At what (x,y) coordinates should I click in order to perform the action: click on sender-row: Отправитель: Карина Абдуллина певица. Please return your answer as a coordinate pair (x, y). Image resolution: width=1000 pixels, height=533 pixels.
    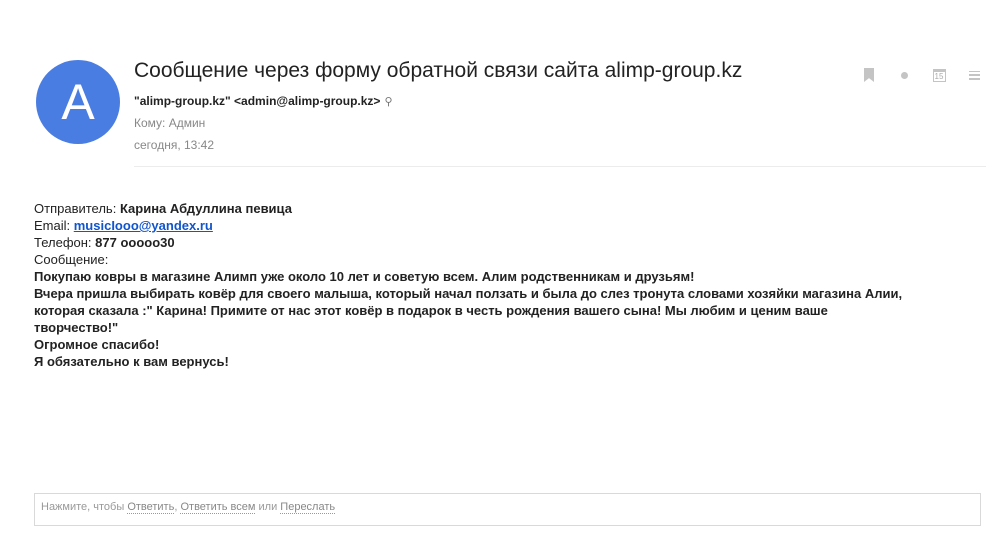
    Looking at the image, I should click on (509, 208).